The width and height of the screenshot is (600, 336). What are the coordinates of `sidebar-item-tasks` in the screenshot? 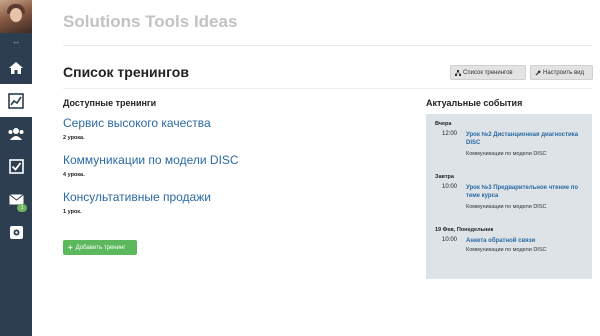 It's located at (16, 166).